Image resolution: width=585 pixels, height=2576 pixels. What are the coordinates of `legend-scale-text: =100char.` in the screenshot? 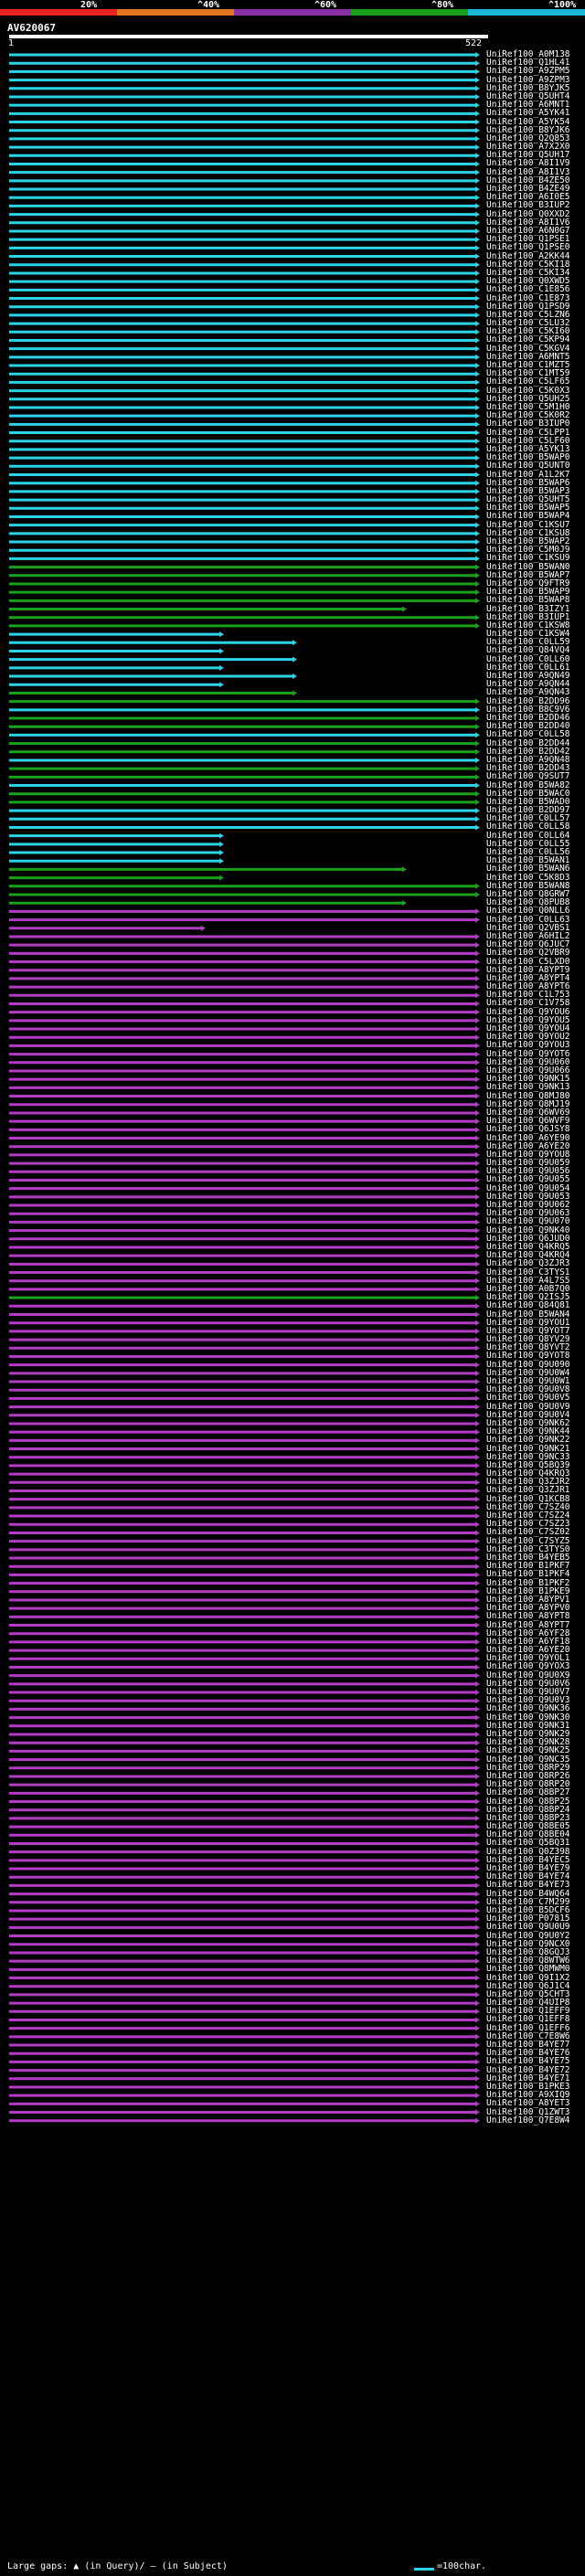 It's located at (462, 2566).